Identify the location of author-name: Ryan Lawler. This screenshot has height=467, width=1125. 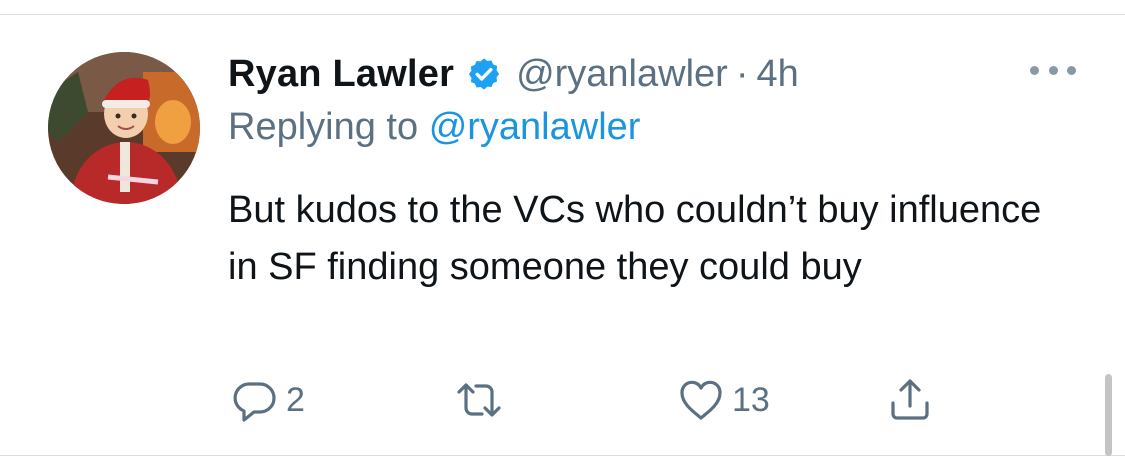
(341, 74).